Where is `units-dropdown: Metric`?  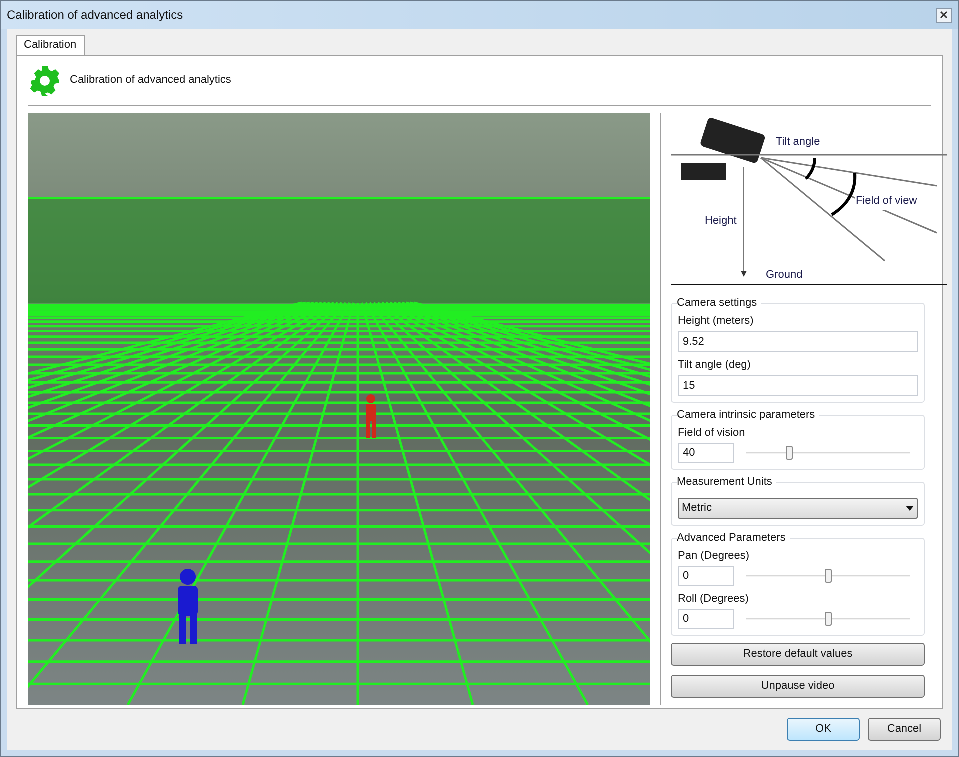 units-dropdown: Metric is located at coordinates (798, 508).